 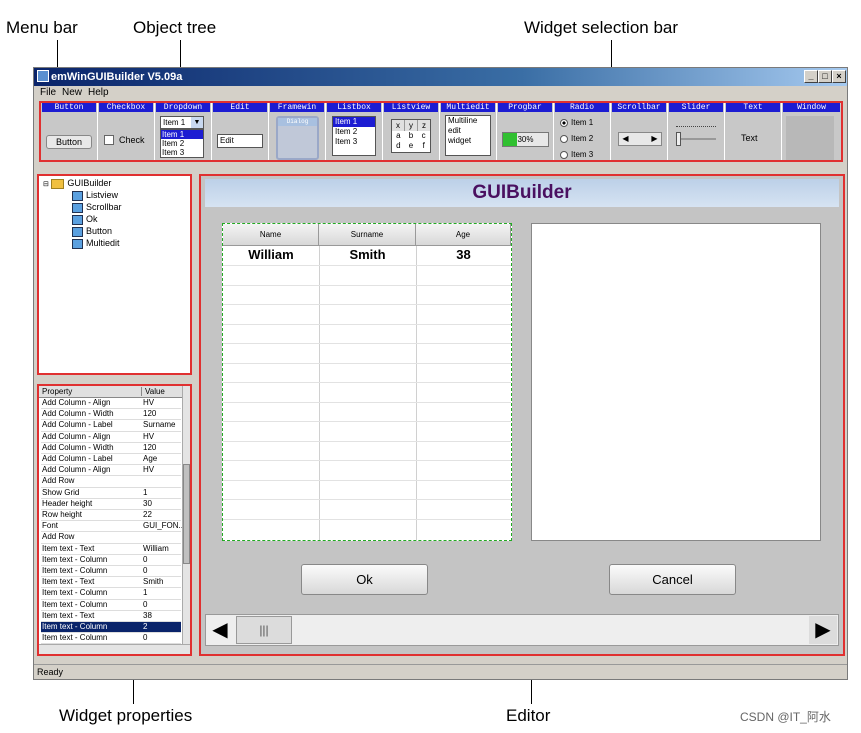 What do you see at coordinates (111, 460) in the screenshot?
I see `property-row: Add Column - Label Age` at bounding box center [111, 460].